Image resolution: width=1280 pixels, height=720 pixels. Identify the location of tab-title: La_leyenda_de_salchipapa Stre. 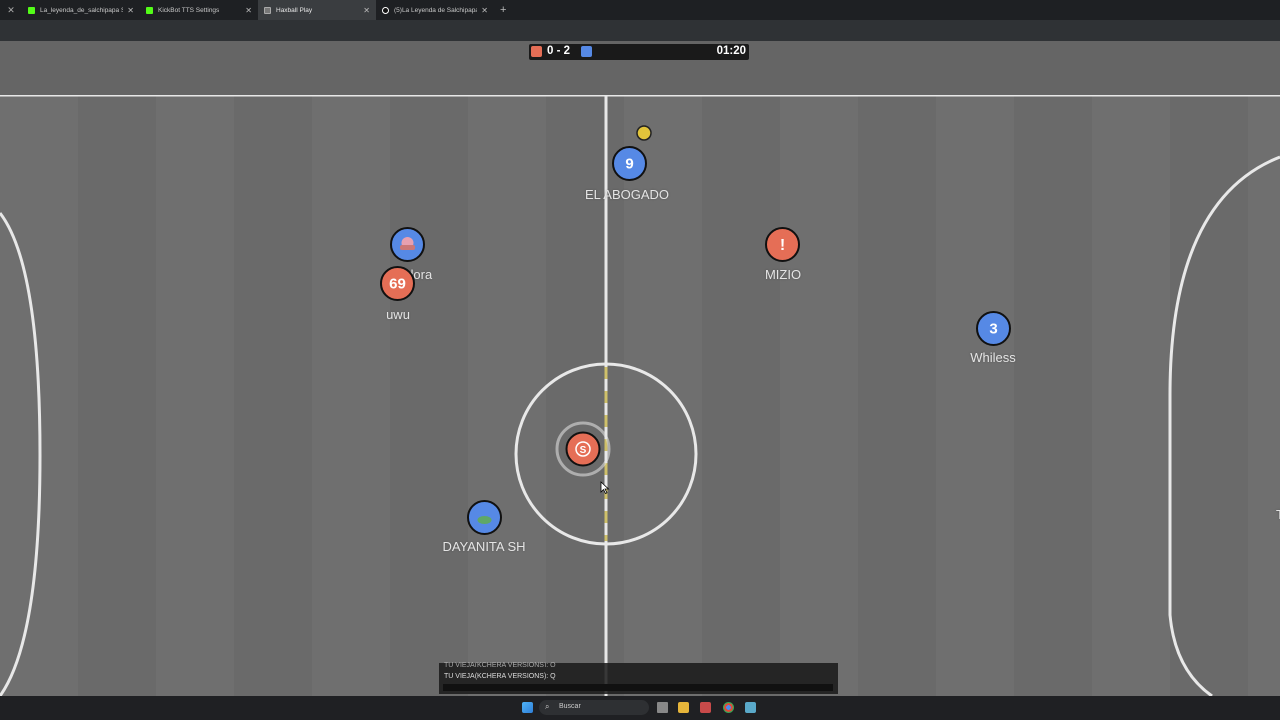
(82, 10).